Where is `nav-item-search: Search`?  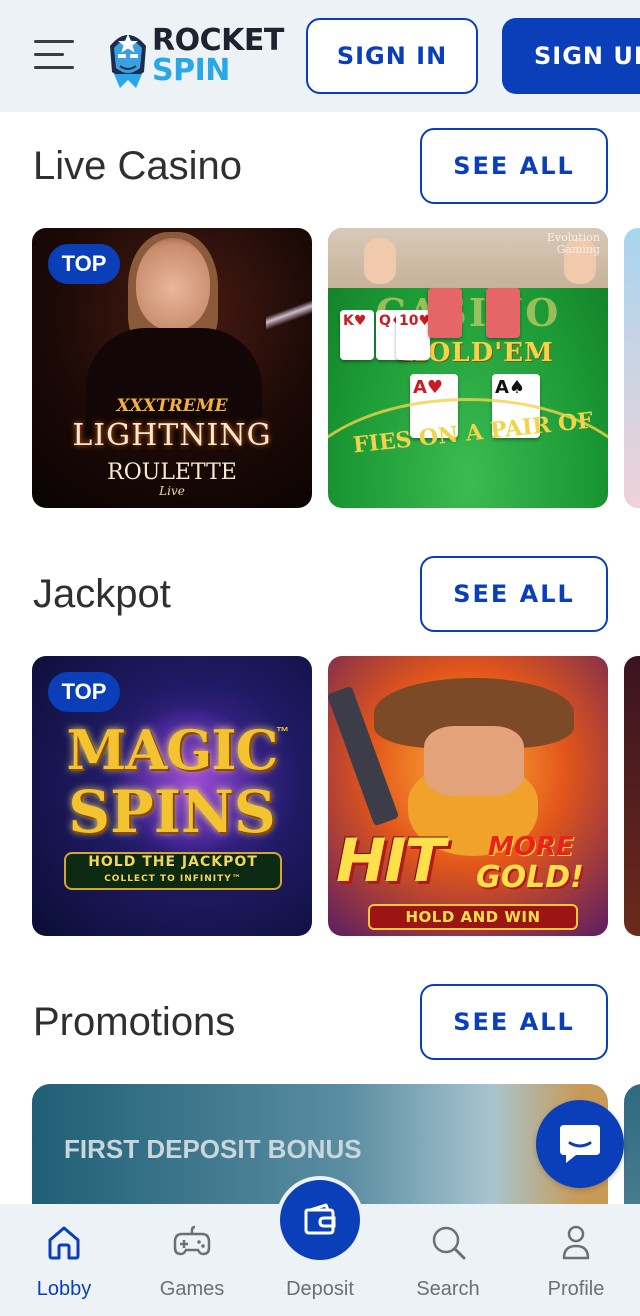 nav-item-search: Search is located at coordinates (448, 1260).